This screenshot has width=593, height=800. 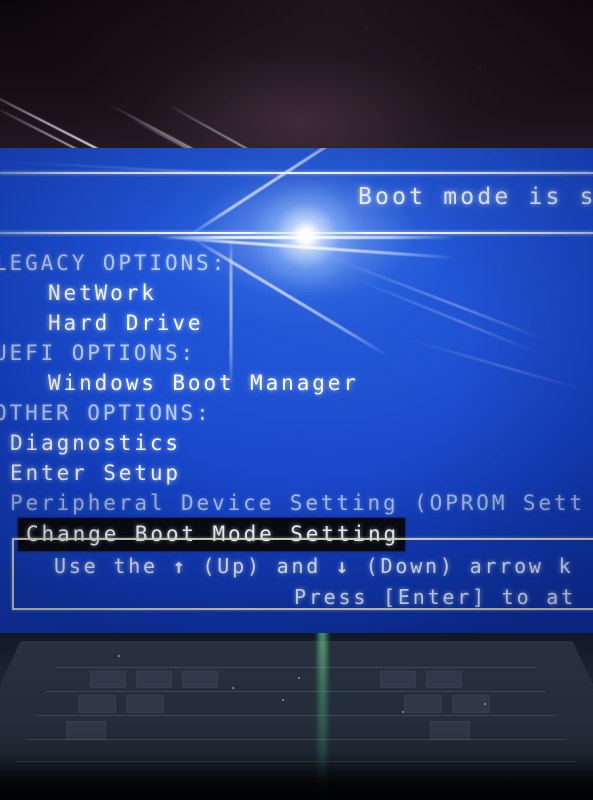 I want to click on boot-option-label: NetWork, so click(x=102, y=293).